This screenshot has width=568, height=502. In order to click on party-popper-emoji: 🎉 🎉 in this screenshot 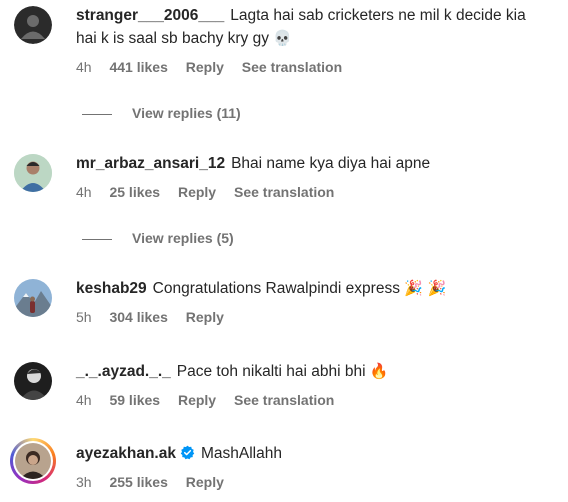, I will do `click(425, 288)`.